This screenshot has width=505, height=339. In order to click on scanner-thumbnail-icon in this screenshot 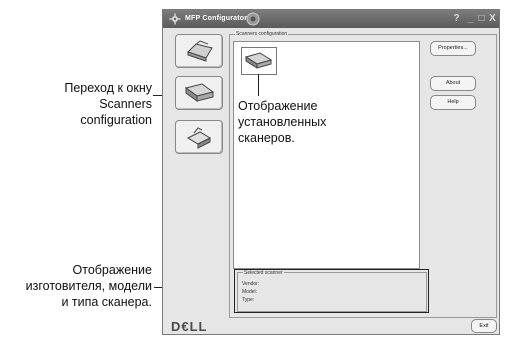, I will do `click(258, 60)`.